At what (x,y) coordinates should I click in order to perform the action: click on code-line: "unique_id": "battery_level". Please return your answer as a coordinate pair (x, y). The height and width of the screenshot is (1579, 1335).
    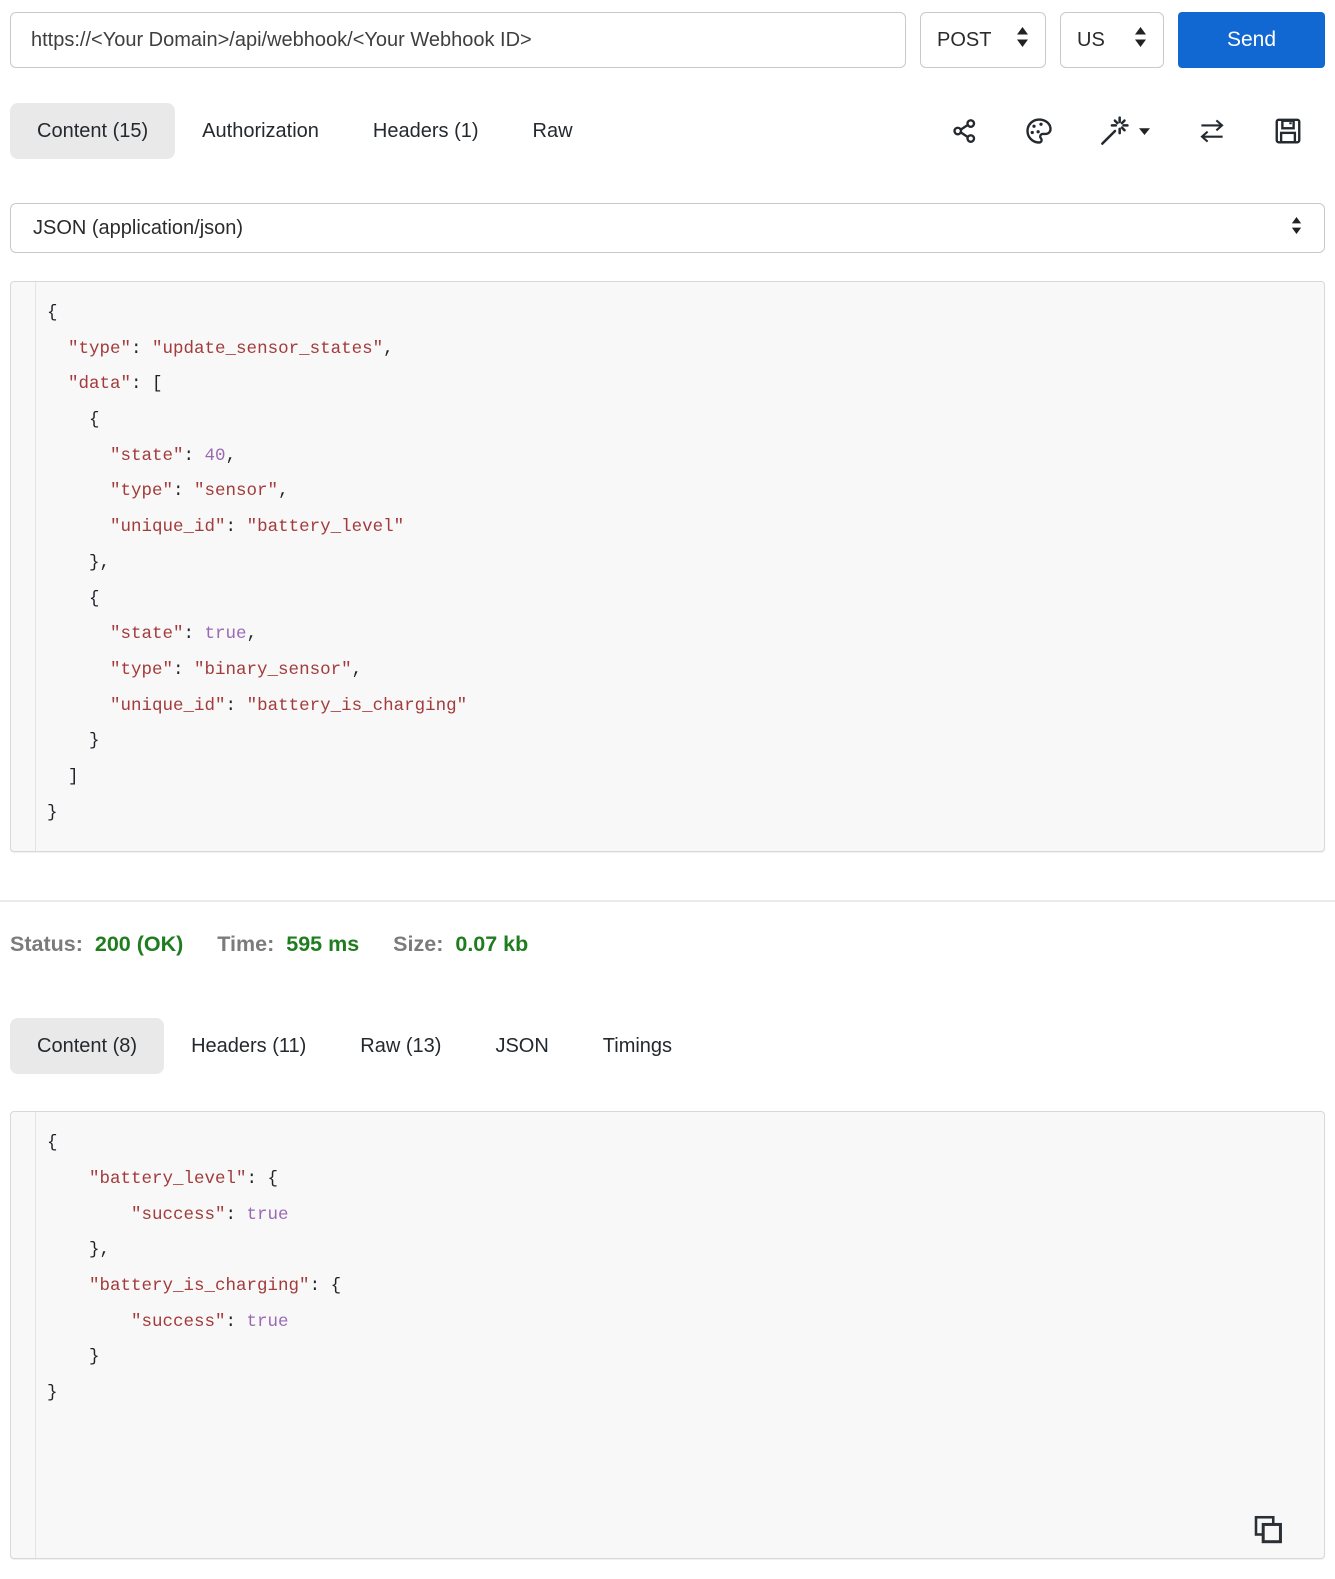
    Looking at the image, I should click on (257, 527).